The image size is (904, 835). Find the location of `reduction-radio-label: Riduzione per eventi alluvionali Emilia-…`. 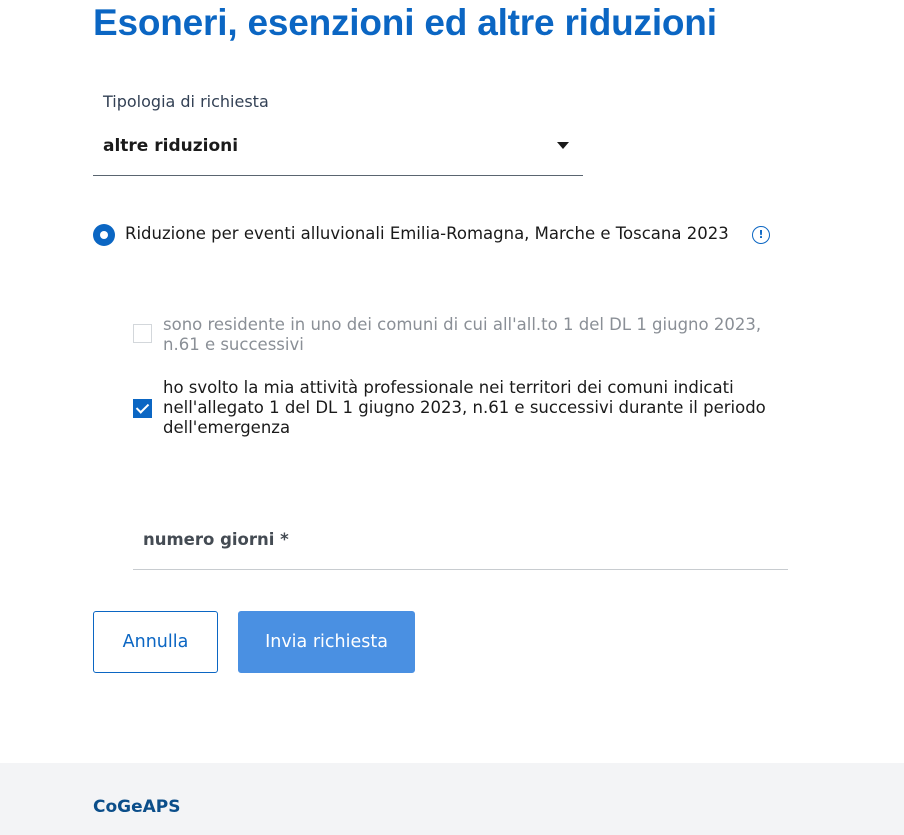

reduction-radio-label: Riduzione per eventi alluvionali Emilia-… is located at coordinates (427, 233).